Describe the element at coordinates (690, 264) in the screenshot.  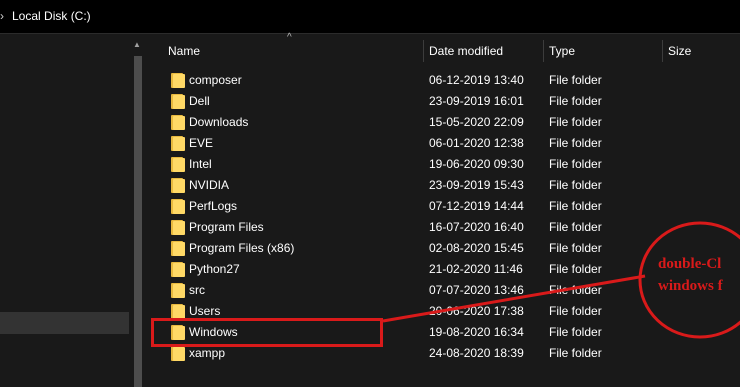
I see `annotation-text-line1: double-Cl` at that location.